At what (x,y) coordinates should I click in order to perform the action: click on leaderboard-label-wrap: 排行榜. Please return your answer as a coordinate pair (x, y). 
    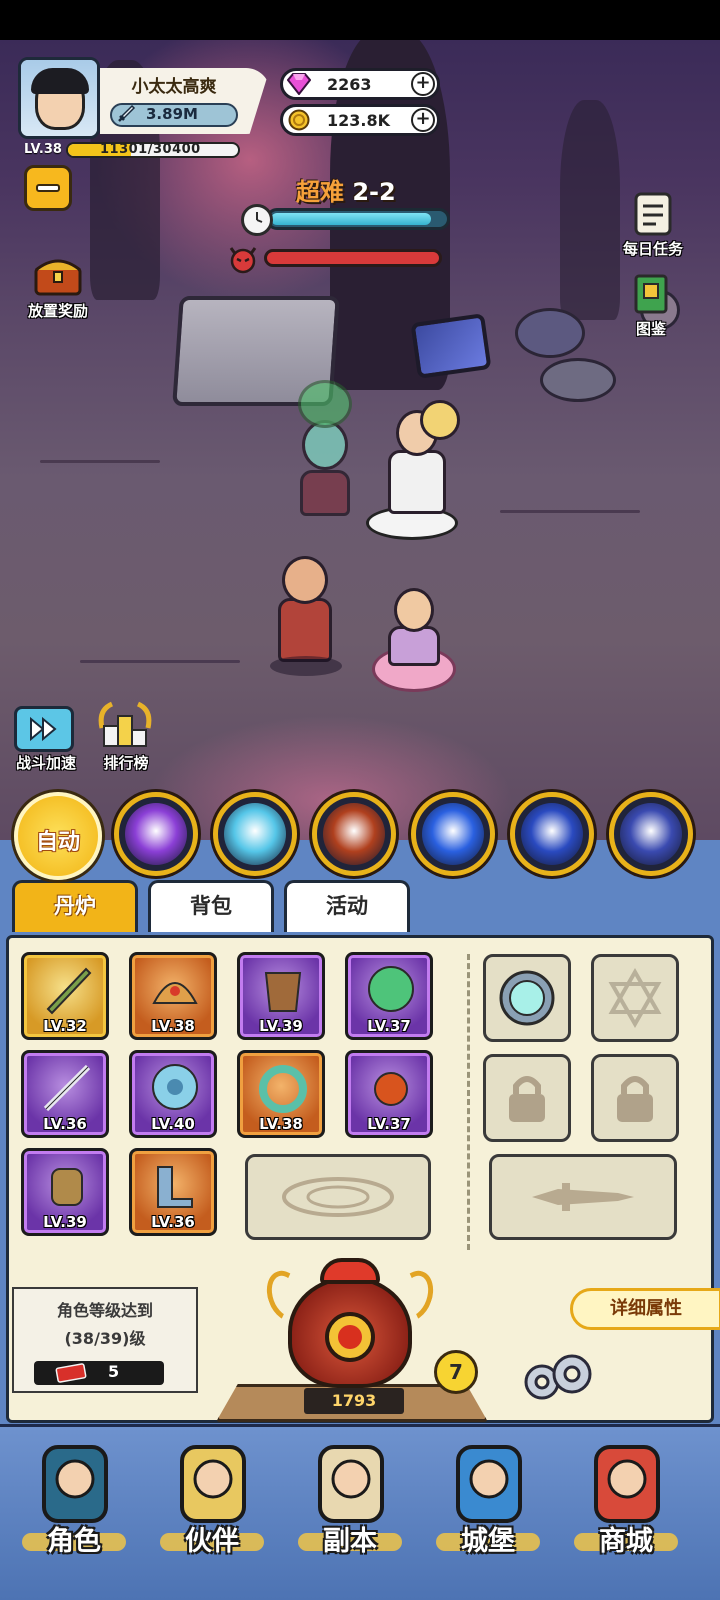
    Looking at the image, I should click on (126, 763).